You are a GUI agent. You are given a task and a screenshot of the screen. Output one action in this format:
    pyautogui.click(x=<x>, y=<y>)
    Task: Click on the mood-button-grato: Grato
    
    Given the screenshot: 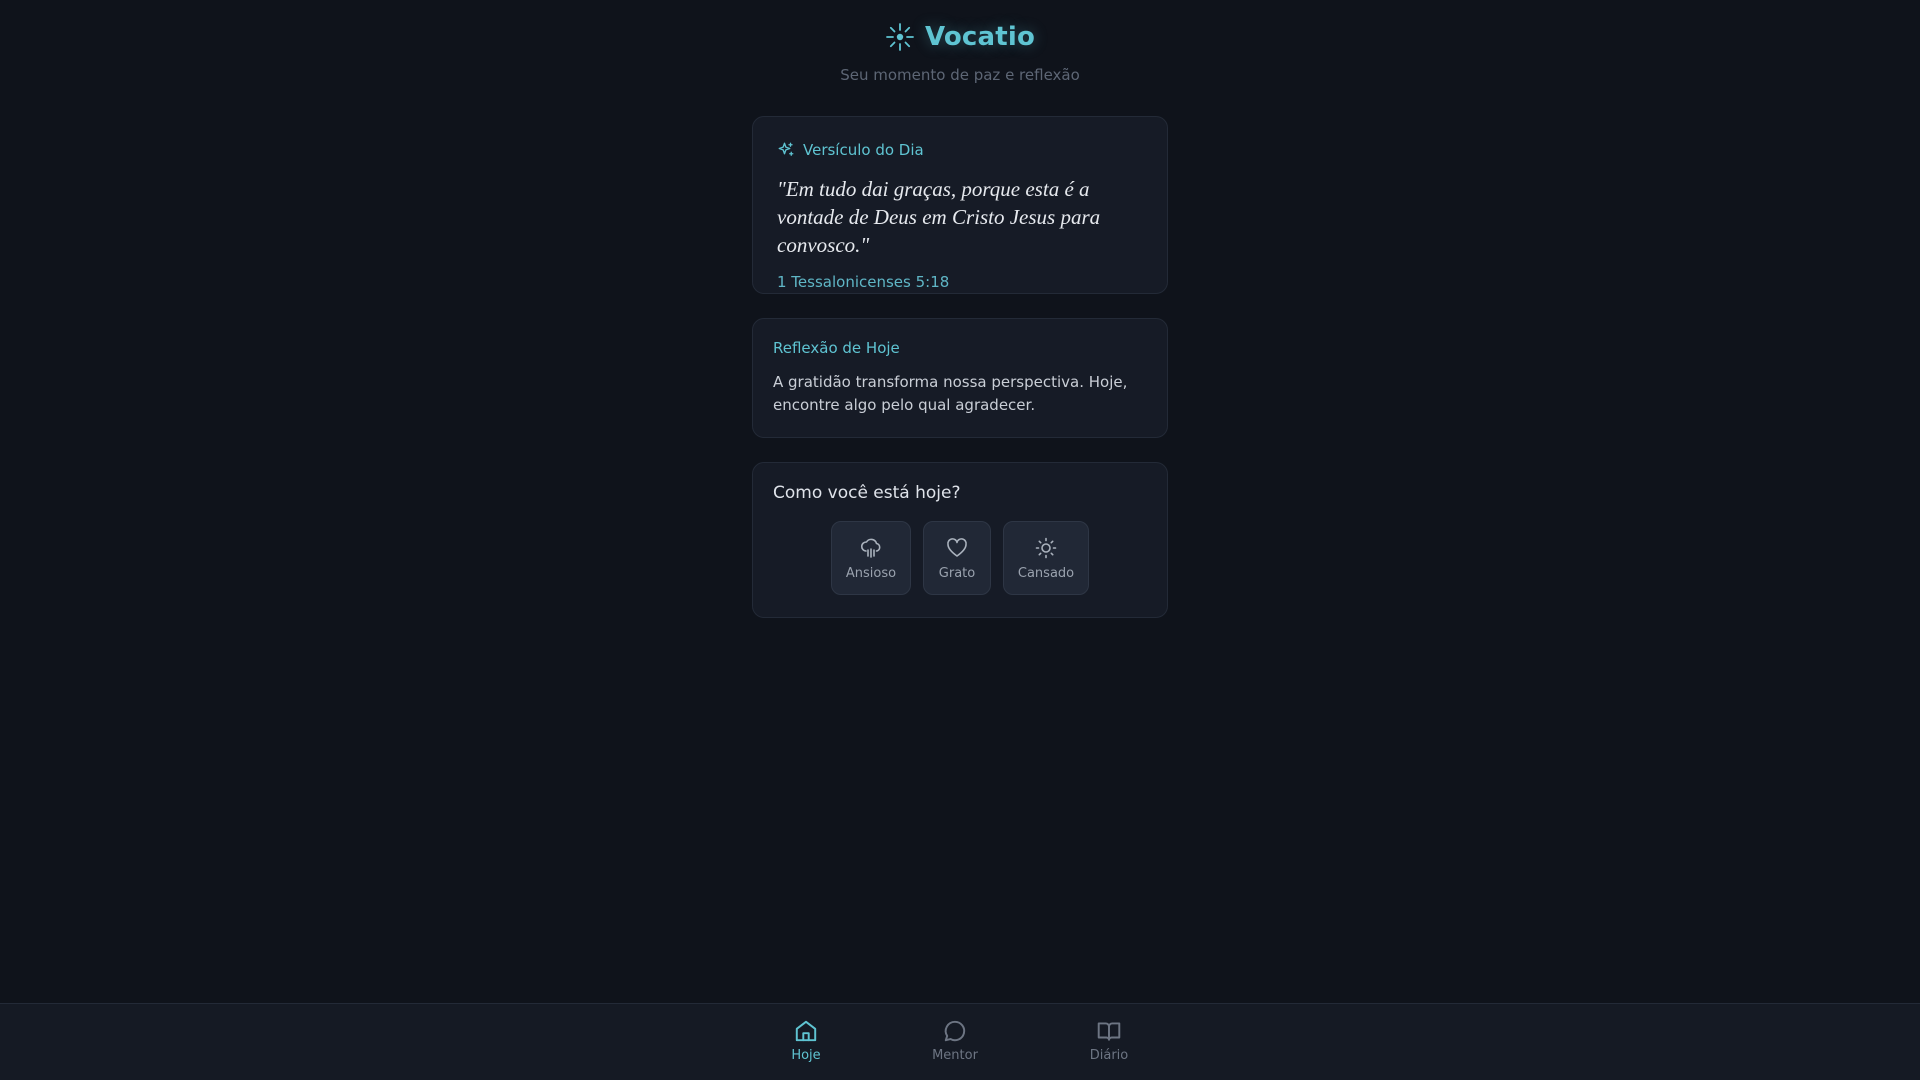 What is the action you would take?
    pyautogui.click(x=957, y=558)
    